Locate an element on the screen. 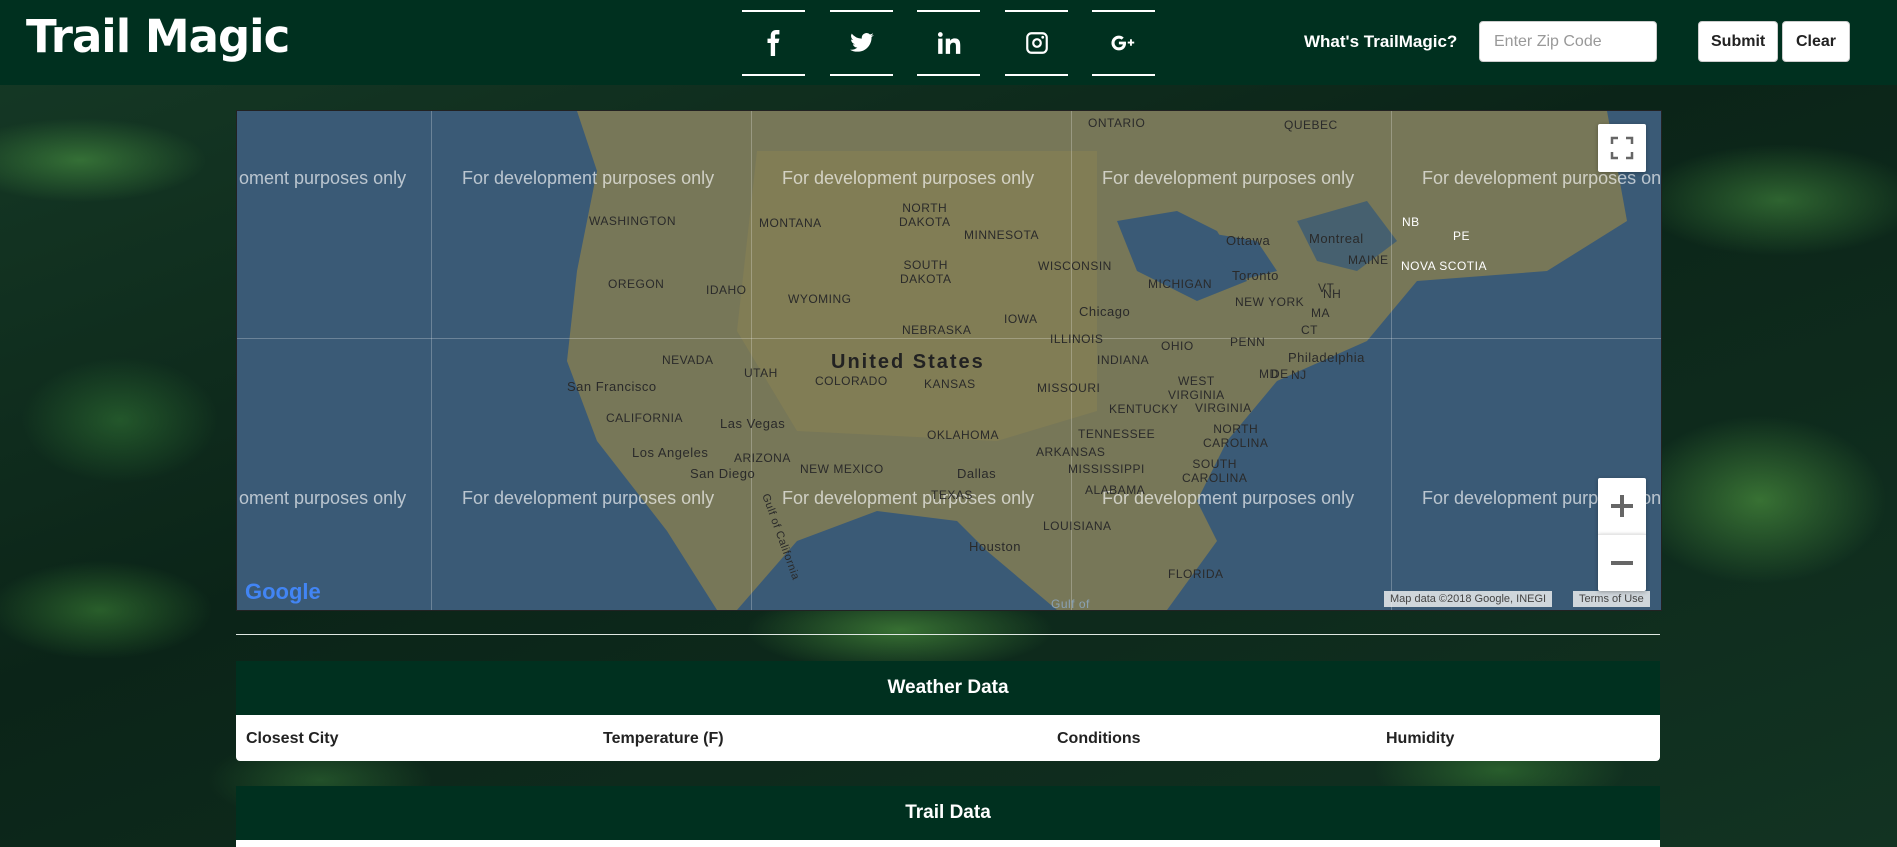 This screenshot has width=1897, height=847. map-label: ONTARIO is located at coordinates (1117, 123).